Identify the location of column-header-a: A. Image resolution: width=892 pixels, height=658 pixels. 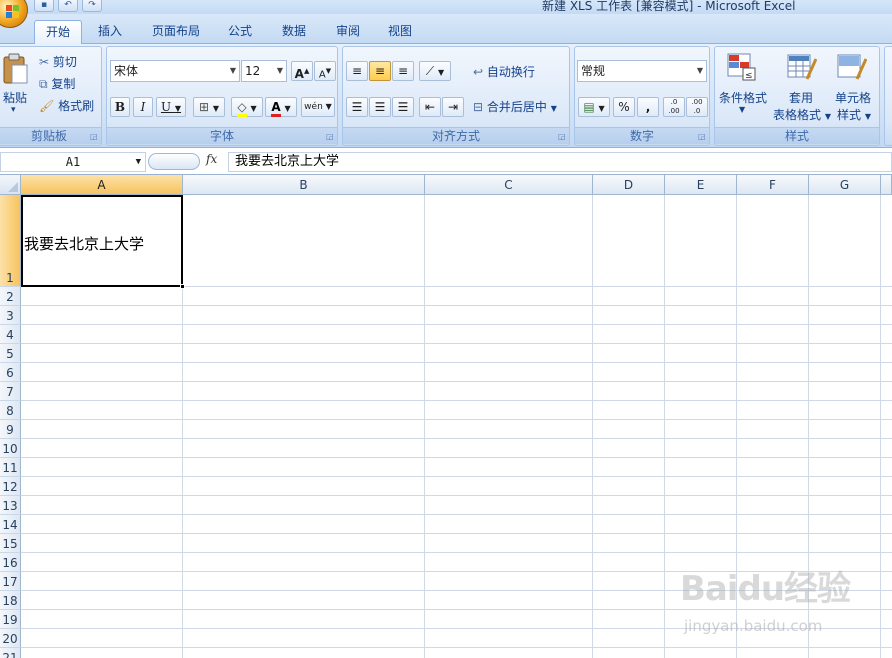
(102, 185).